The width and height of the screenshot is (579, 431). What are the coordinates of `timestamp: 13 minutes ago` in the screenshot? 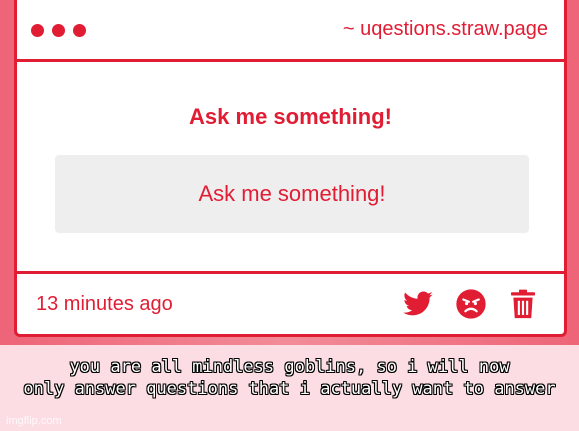 It's located at (104, 304).